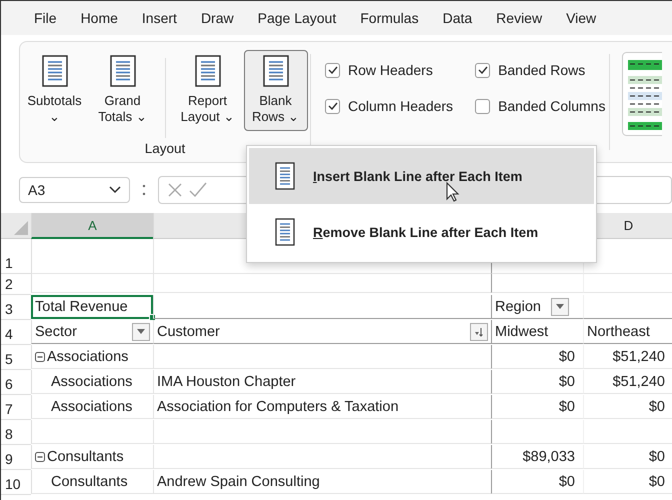 The height and width of the screenshot is (500, 672). What do you see at coordinates (389, 18) in the screenshot?
I see `ribbon-tab: Formulas` at bounding box center [389, 18].